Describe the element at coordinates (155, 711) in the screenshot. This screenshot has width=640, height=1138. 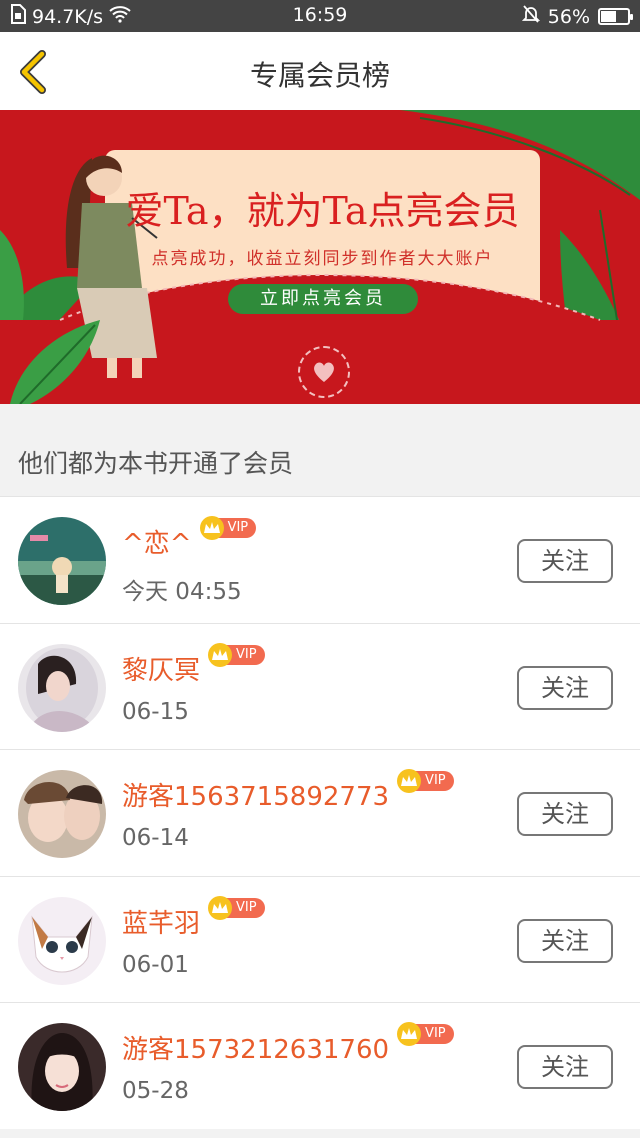
I see `member-time: 06-15` at that location.